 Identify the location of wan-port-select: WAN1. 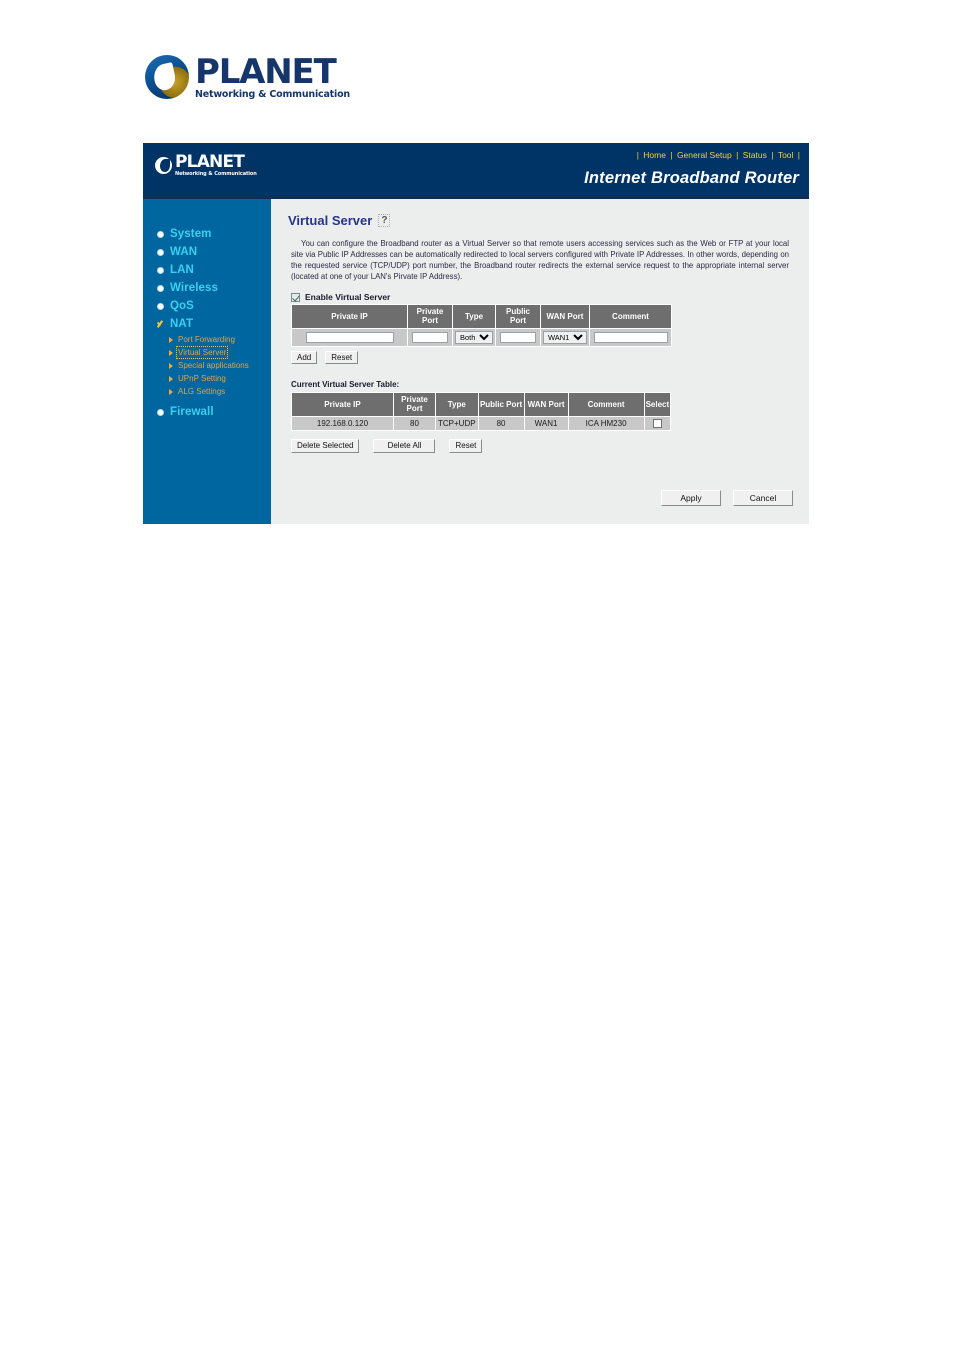
(565, 337).